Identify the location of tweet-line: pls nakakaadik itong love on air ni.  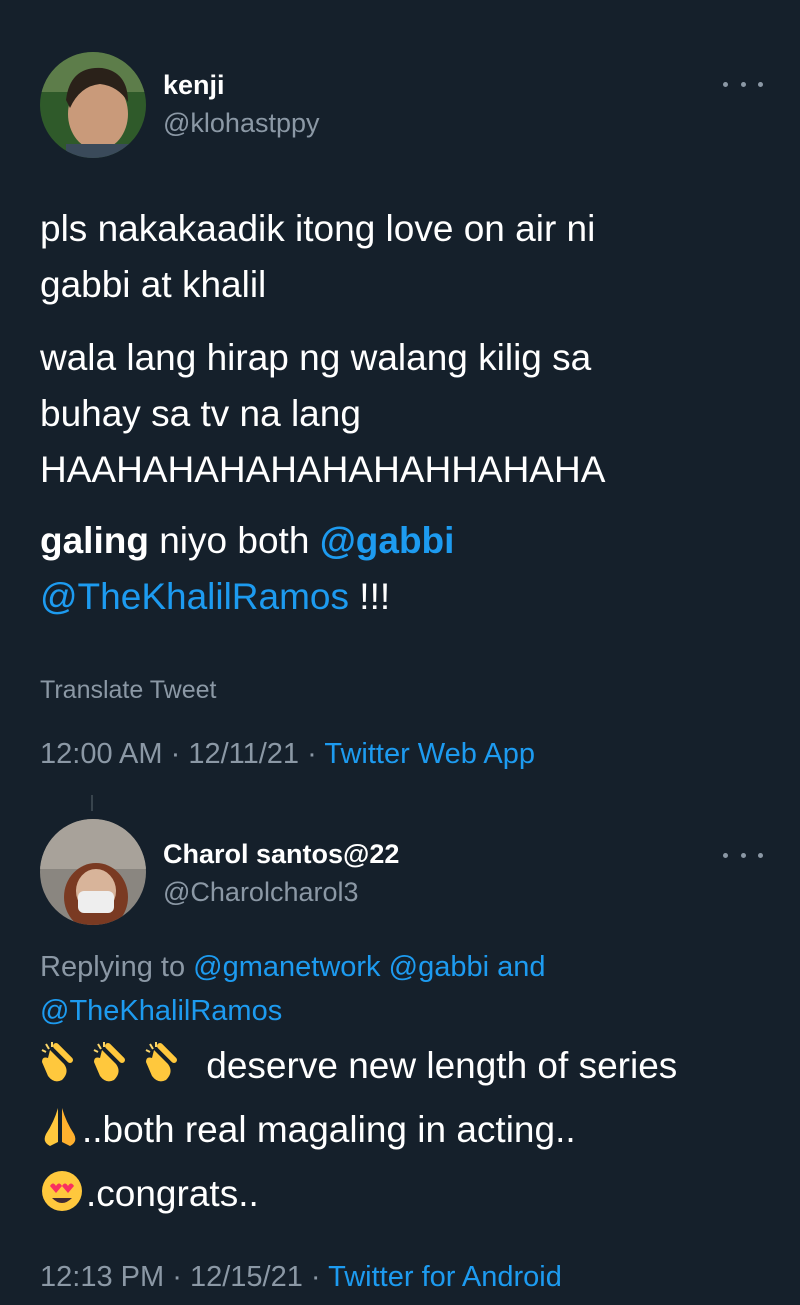
(318, 228).